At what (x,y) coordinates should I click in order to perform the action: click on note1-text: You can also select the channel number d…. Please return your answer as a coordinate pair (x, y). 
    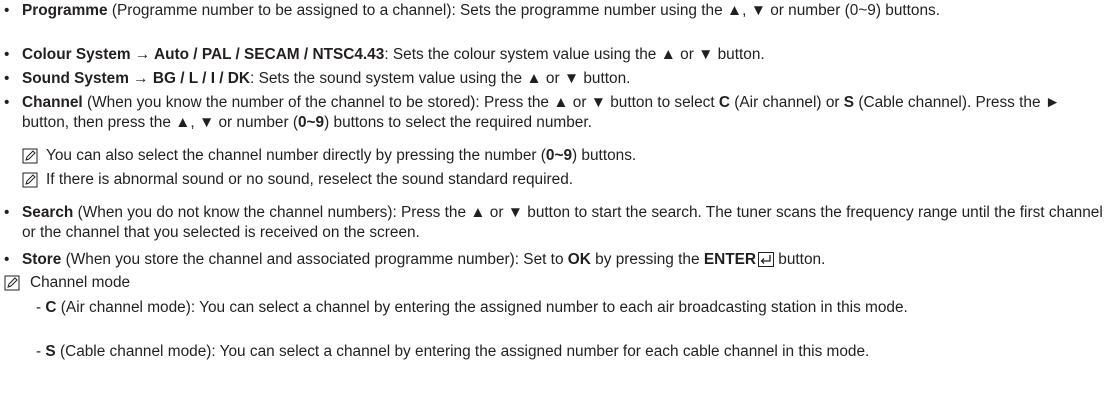
    Looking at the image, I should click on (577, 156).